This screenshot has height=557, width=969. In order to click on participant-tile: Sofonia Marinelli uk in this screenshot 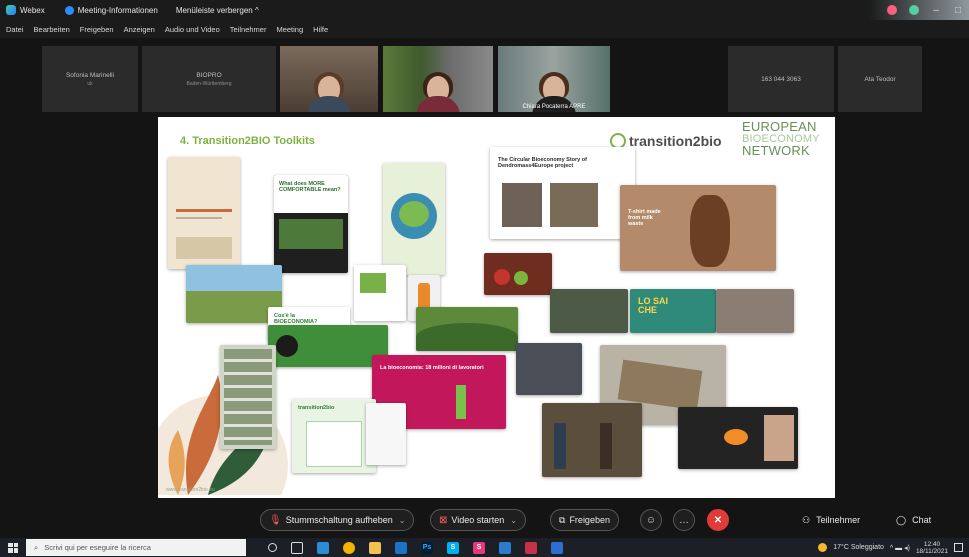, I will do `click(90, 79)`.